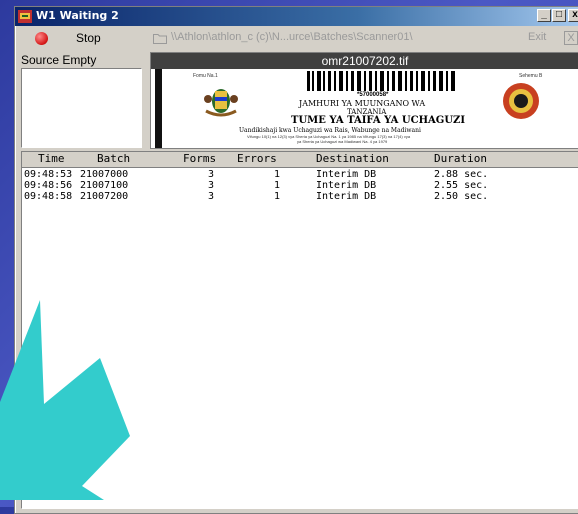 The width and height of the screenshot is (578, 514). I want to click on section-label: Sehemu B, so click(531, 76).